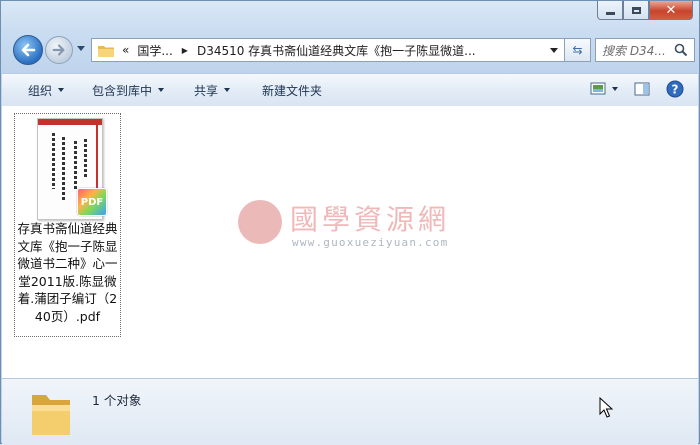 The image size is (700, 445). Describe the element at coordinates (370, 219) in the screenshot. I see `watermark-title: 國學資源網` at that location.